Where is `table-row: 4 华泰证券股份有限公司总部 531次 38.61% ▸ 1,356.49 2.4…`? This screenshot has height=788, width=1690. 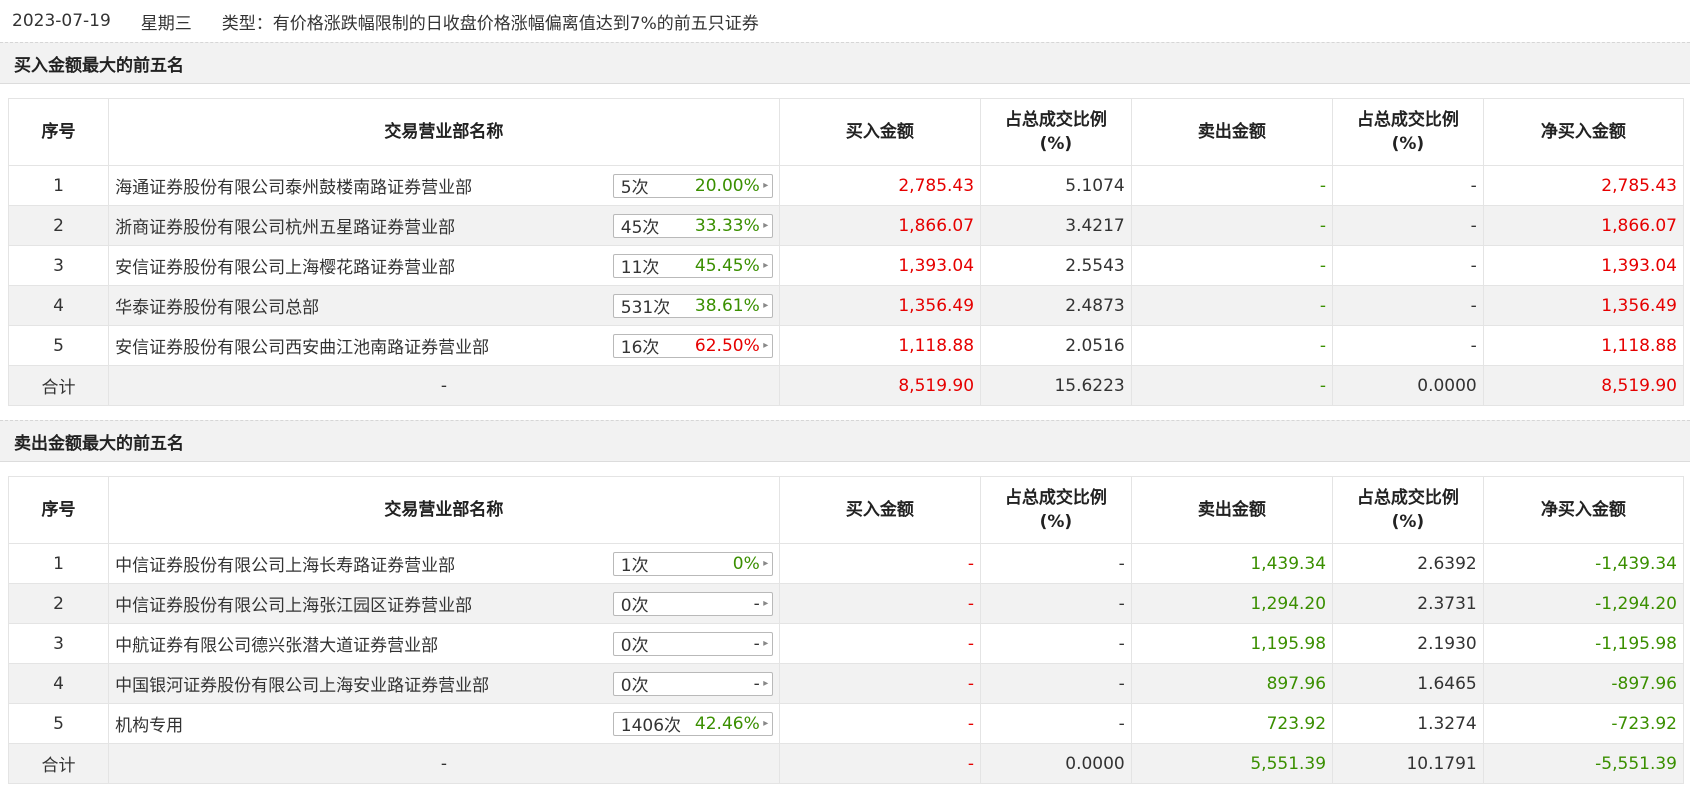
table-row: 4 华泰证券股份有限公司总部 531次 38.61% ▸ 1,356.49 2.4… is located at coordinates (846, 305).